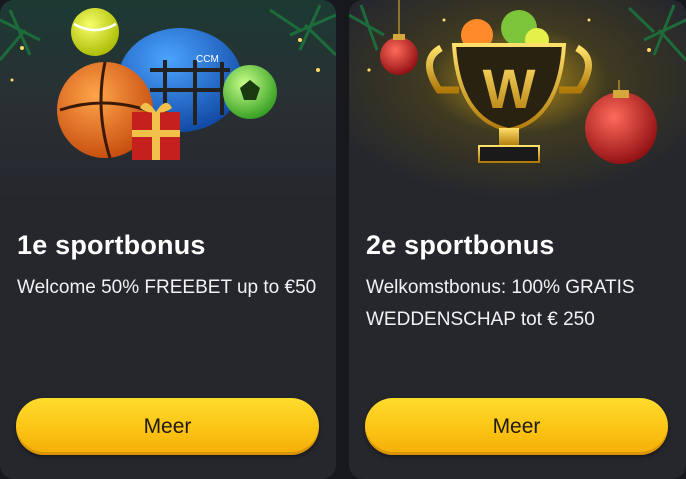 The image size is (686, 479). Describe the element at coordinates (460, 245) in the screenshot. I see `bonus-title: 2e sportbonus` at that location.